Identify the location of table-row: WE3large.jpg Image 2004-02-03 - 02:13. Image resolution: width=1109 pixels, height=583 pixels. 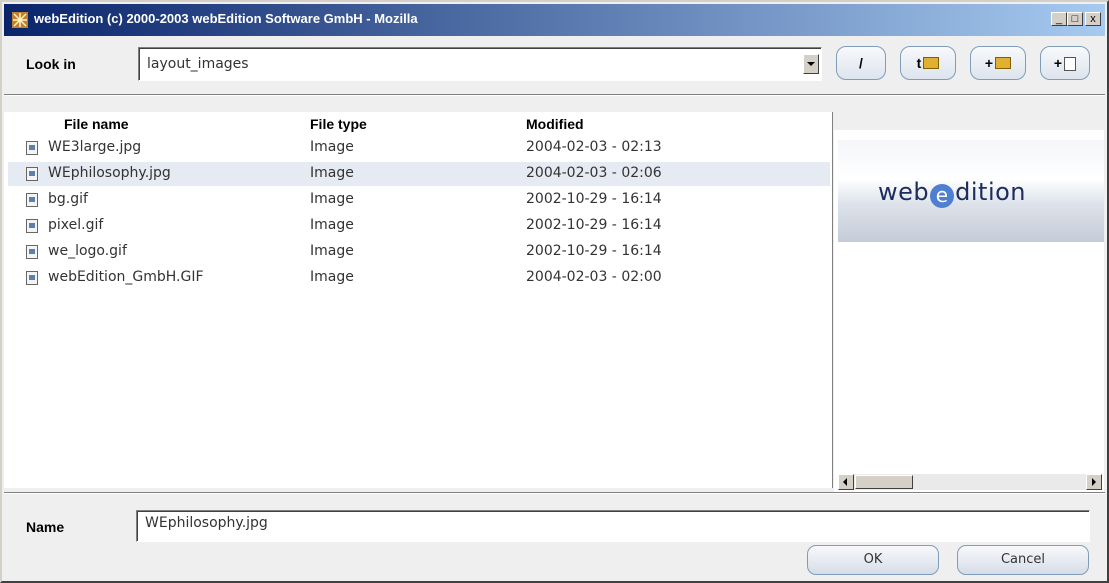
(419, 148).